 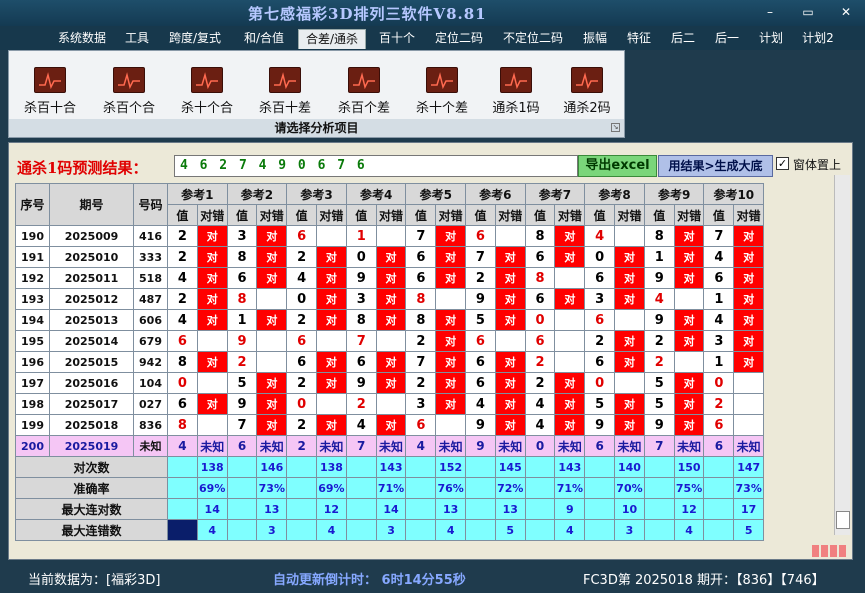 What do you see at coordinates (808, 12) in the screenshot?
I see `restore-button: ▭` at bounding box center [808, 12].